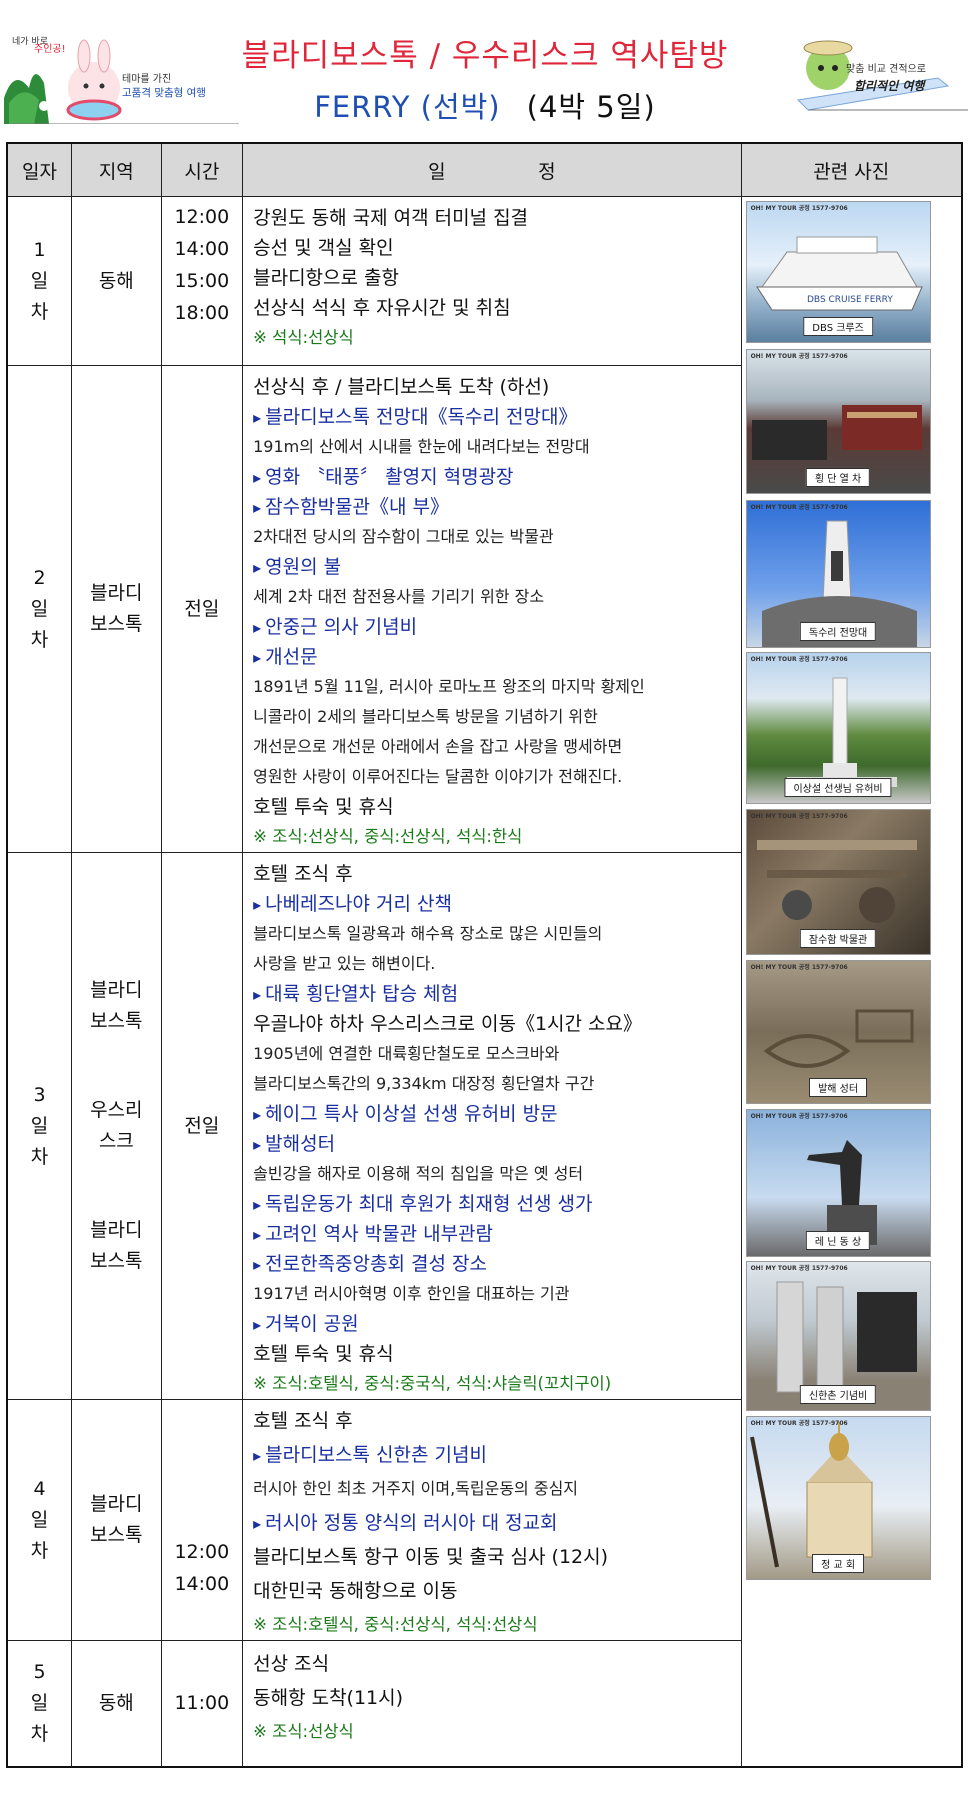  I want to click on schedule-line: 니콜라이 2세의 블라디보스톡 방문을 기념하기 위한, so click(425, 716).